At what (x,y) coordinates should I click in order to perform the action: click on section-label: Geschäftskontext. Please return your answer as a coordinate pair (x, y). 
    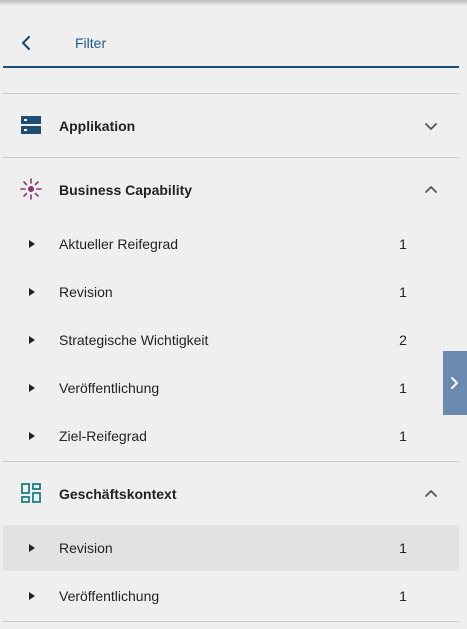
    Looking at the image, I should click on (118, 494).